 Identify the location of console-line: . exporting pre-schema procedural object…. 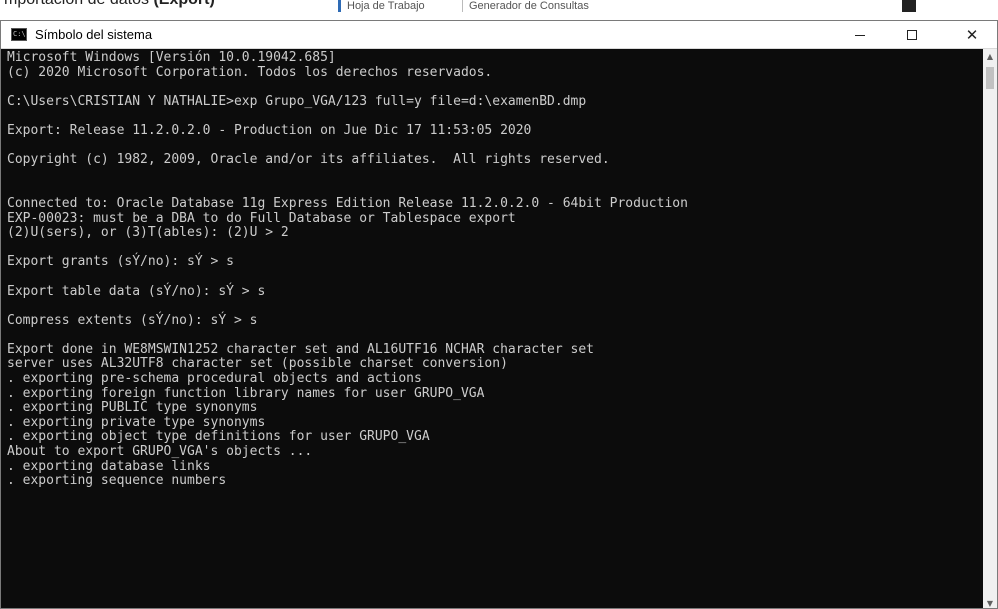
(214, 379).